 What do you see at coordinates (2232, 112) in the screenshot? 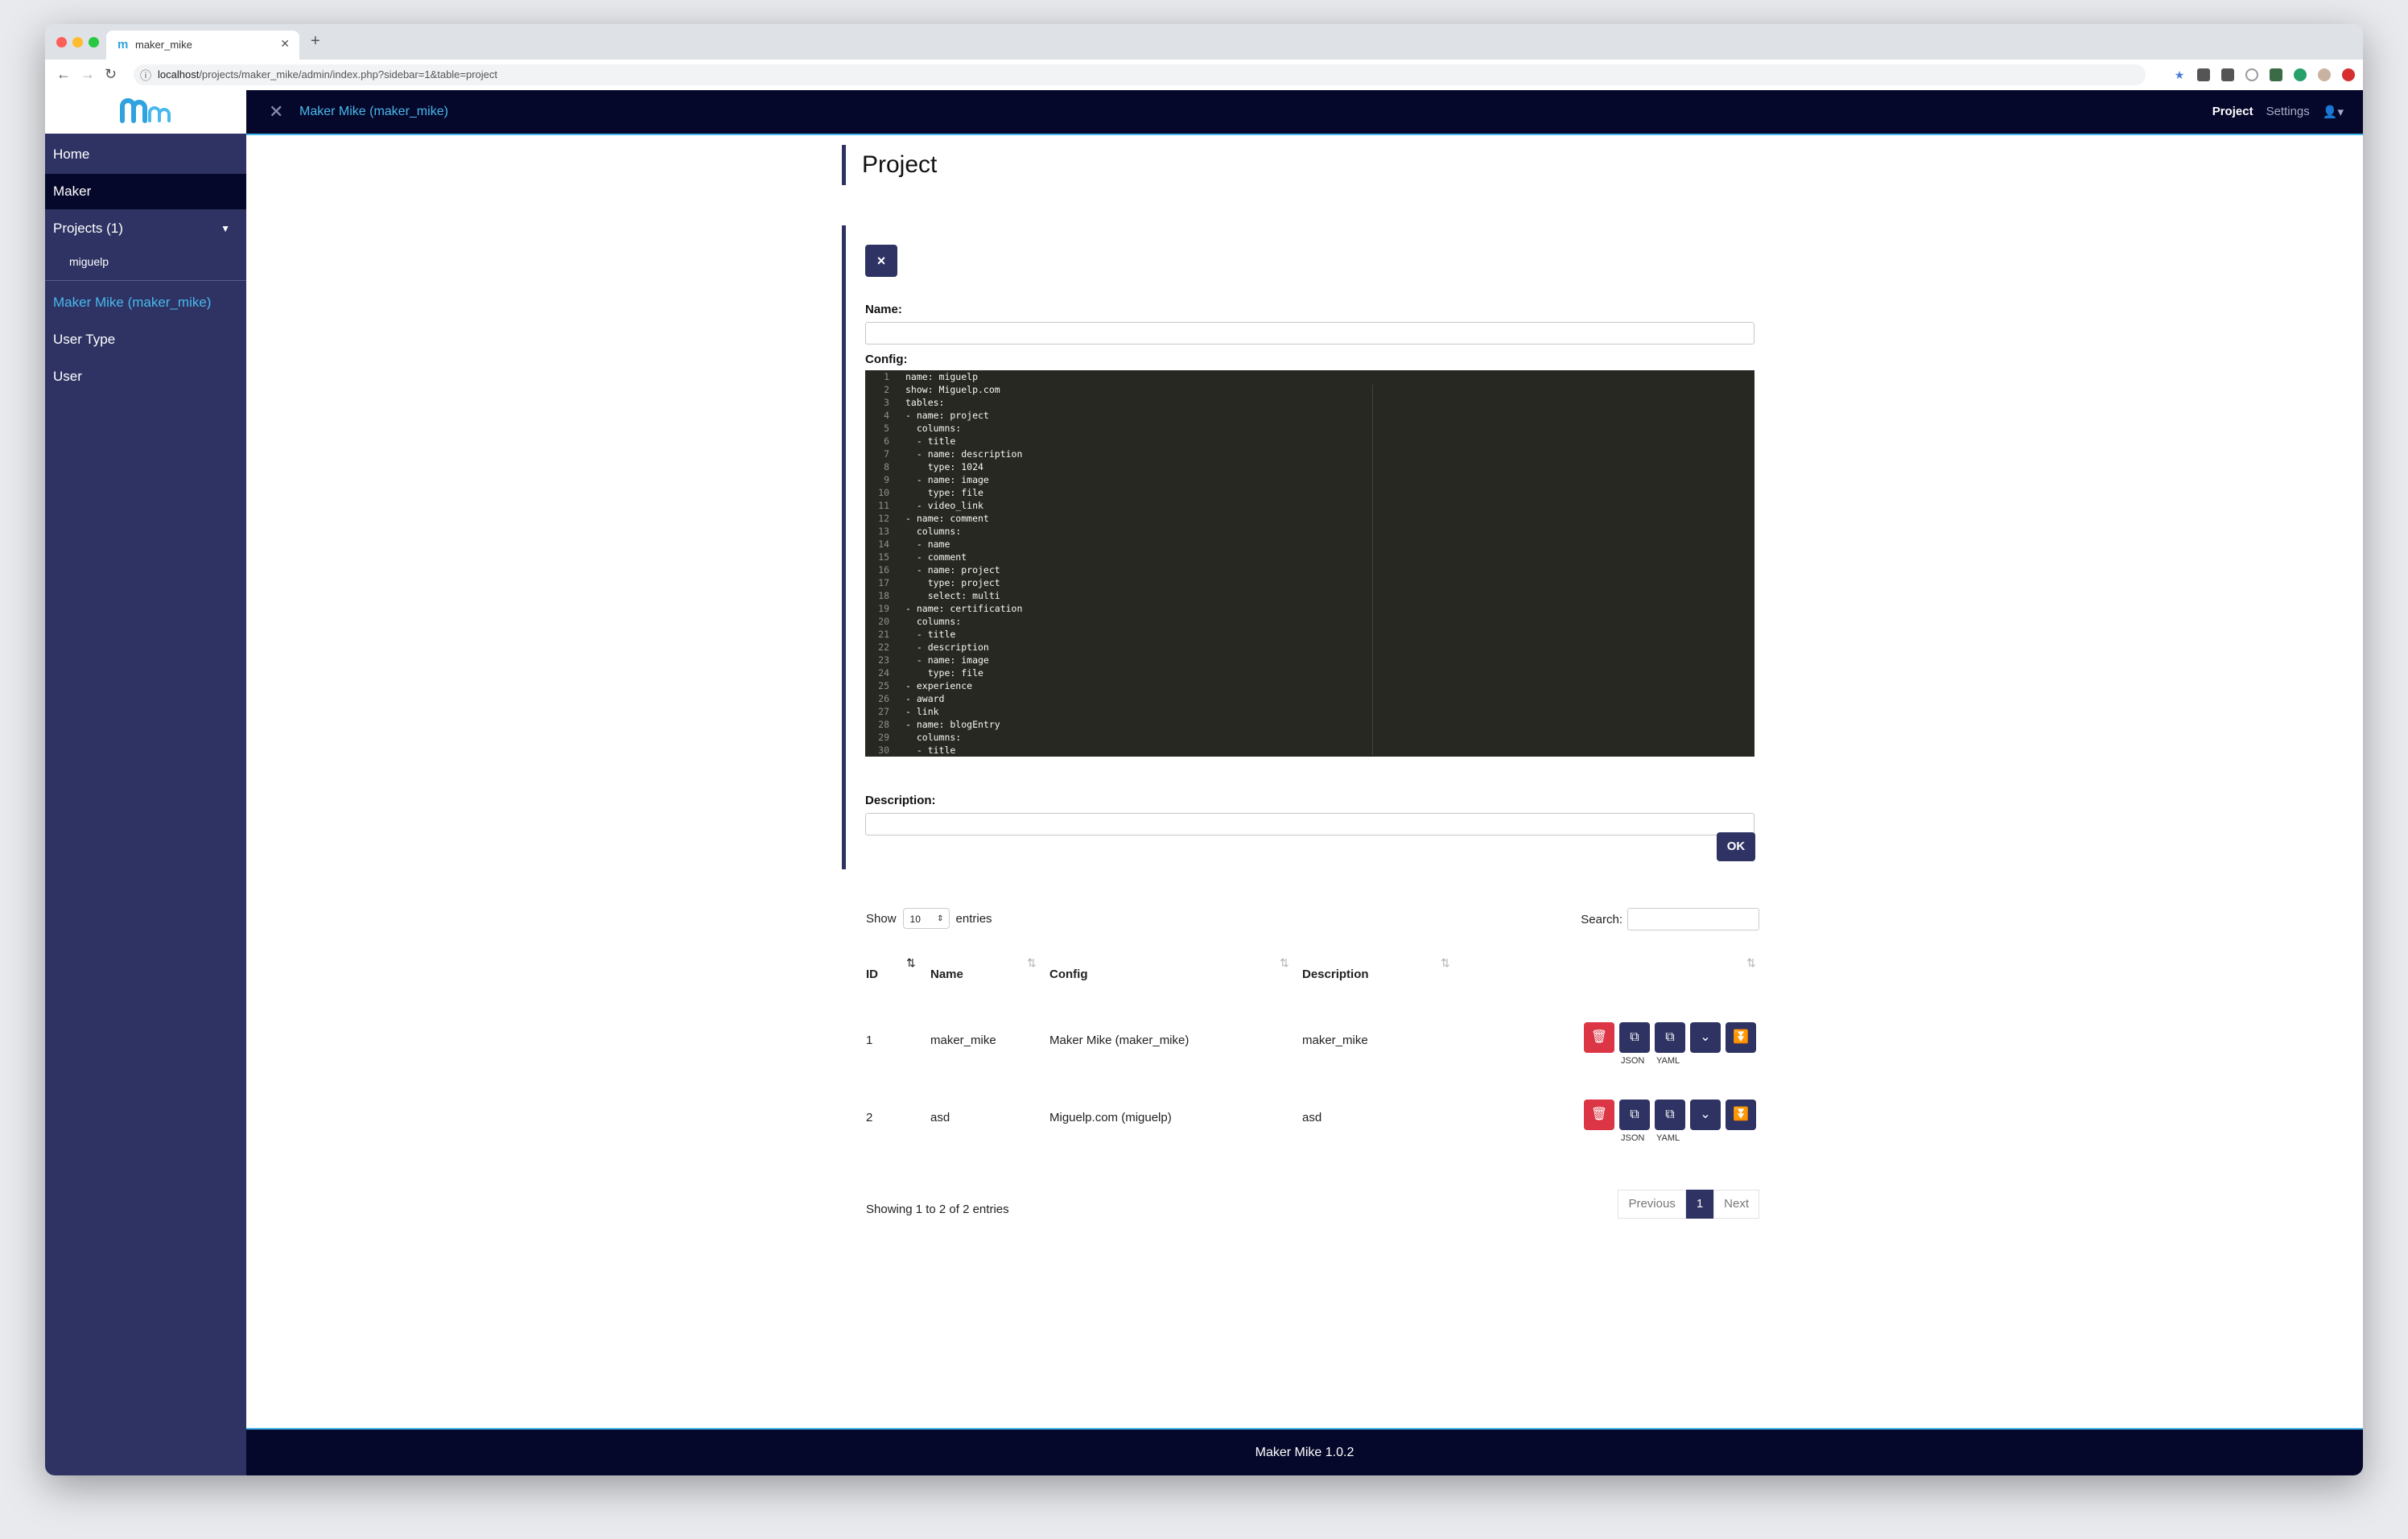
I see `nav-project: Project` at bounding box center [2232, 112].